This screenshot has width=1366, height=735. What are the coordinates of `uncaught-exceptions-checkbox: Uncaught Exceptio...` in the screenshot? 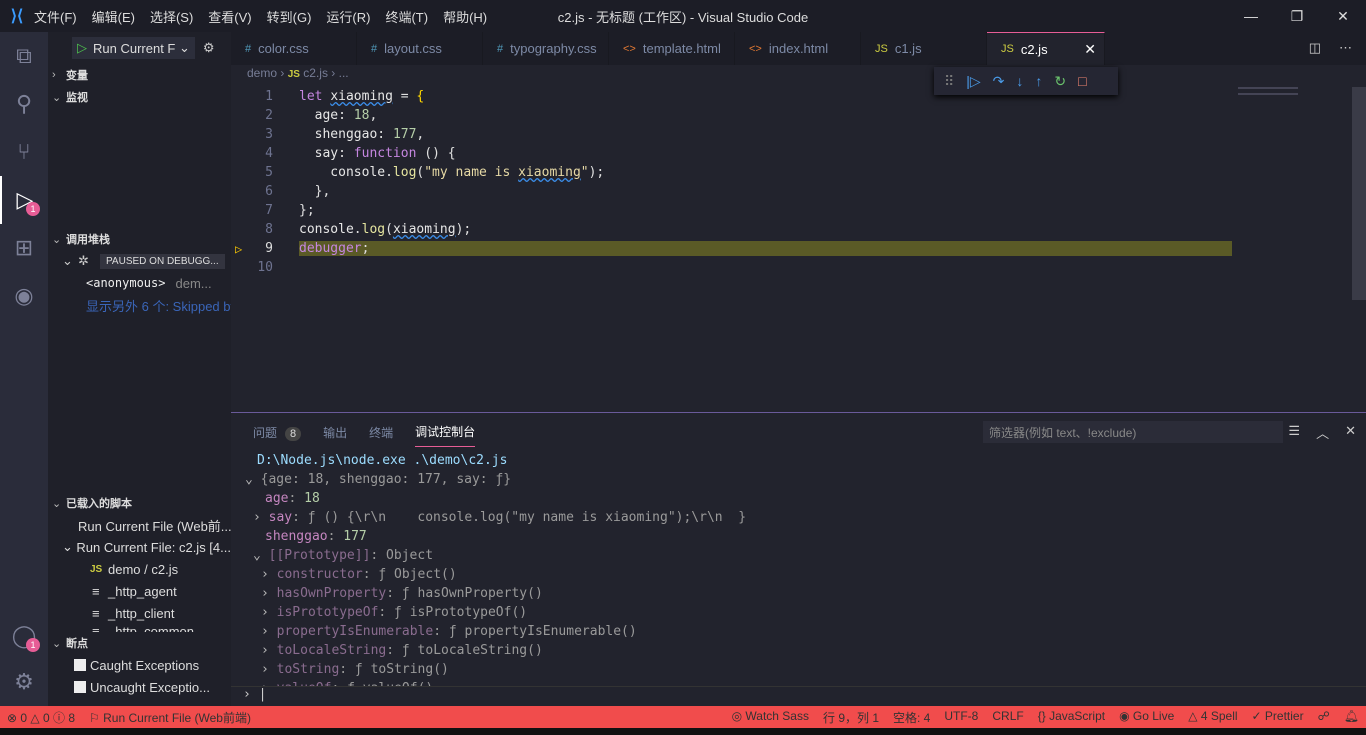 It's located at (139, 687).